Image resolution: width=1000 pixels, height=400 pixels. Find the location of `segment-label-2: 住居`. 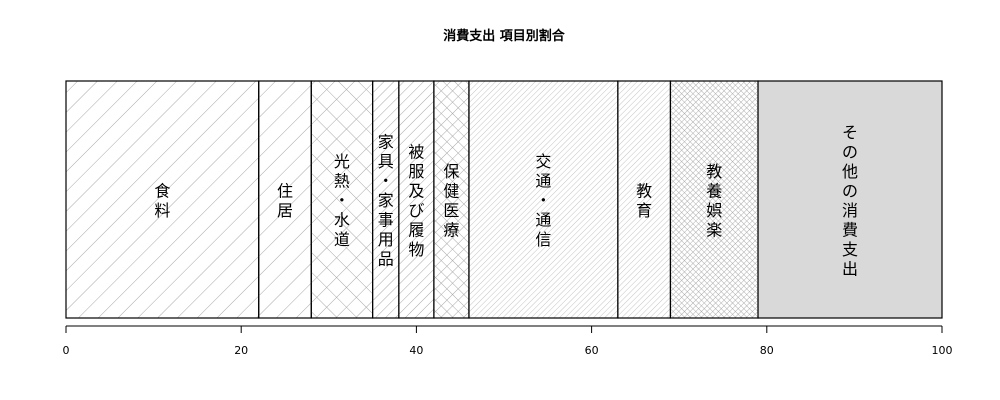

segment-label-2: 住居 is located at coordinates (285, 200).